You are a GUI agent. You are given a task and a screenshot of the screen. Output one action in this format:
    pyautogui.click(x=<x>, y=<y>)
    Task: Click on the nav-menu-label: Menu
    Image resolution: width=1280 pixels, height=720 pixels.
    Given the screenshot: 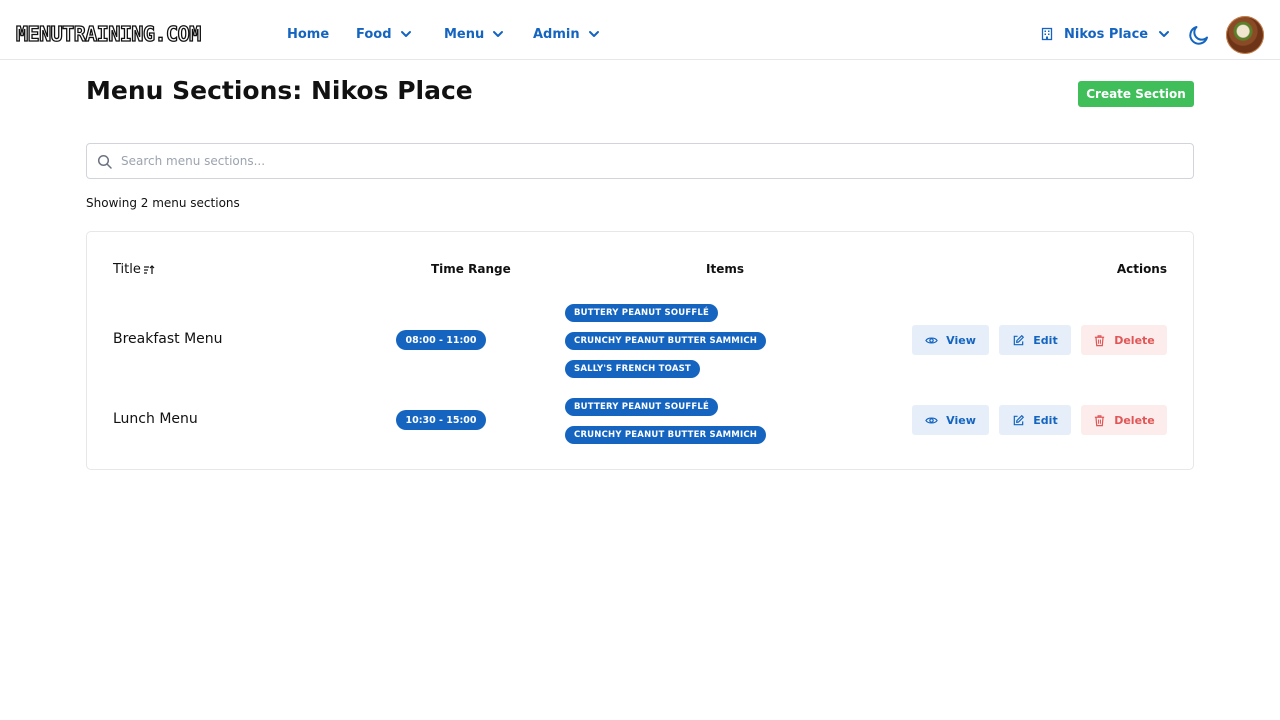 What is the action you would take?
    pyautogui.click(x=464, y=34)
    